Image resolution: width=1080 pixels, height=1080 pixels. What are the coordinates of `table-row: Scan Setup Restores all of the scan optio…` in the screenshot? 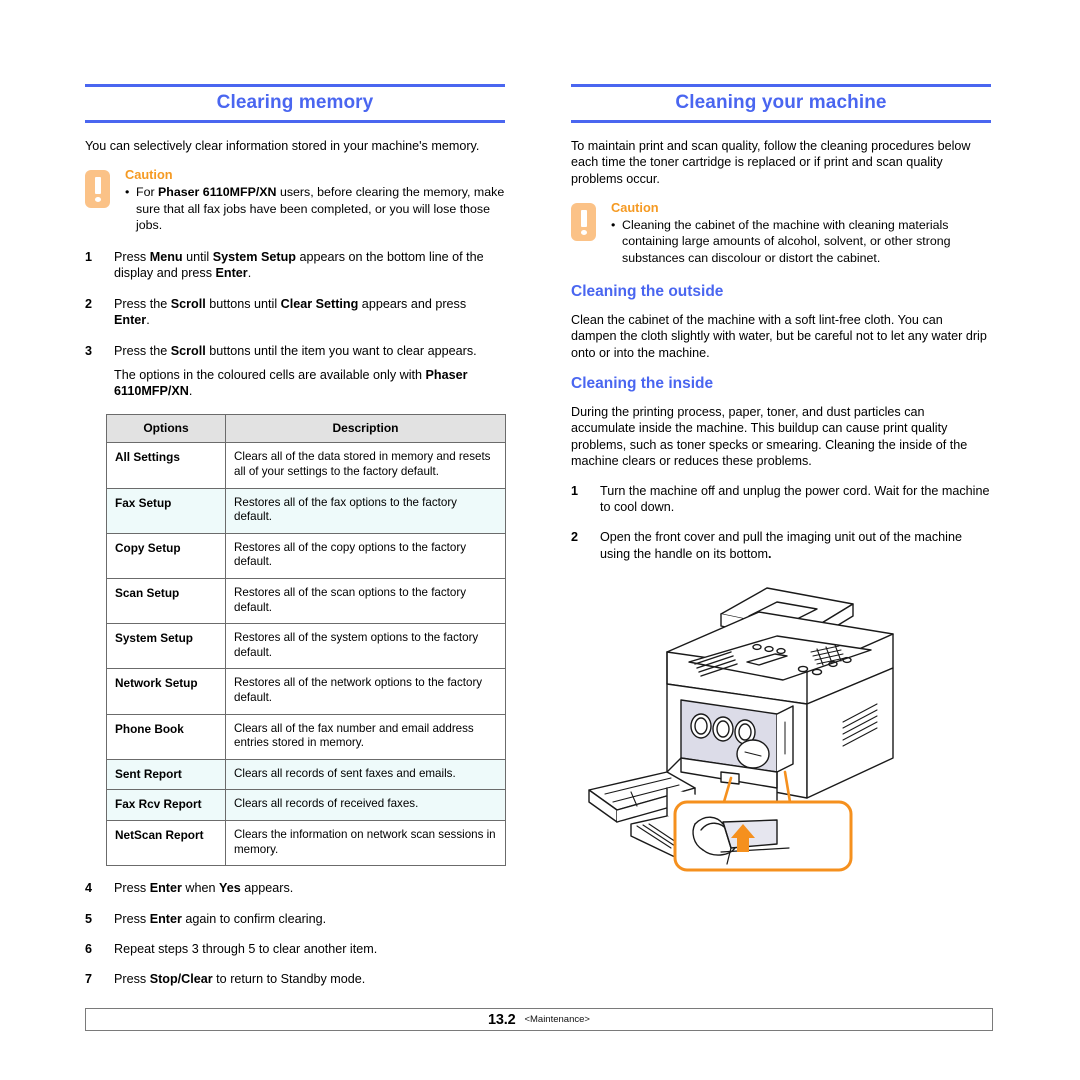 It's located at (306, 601).